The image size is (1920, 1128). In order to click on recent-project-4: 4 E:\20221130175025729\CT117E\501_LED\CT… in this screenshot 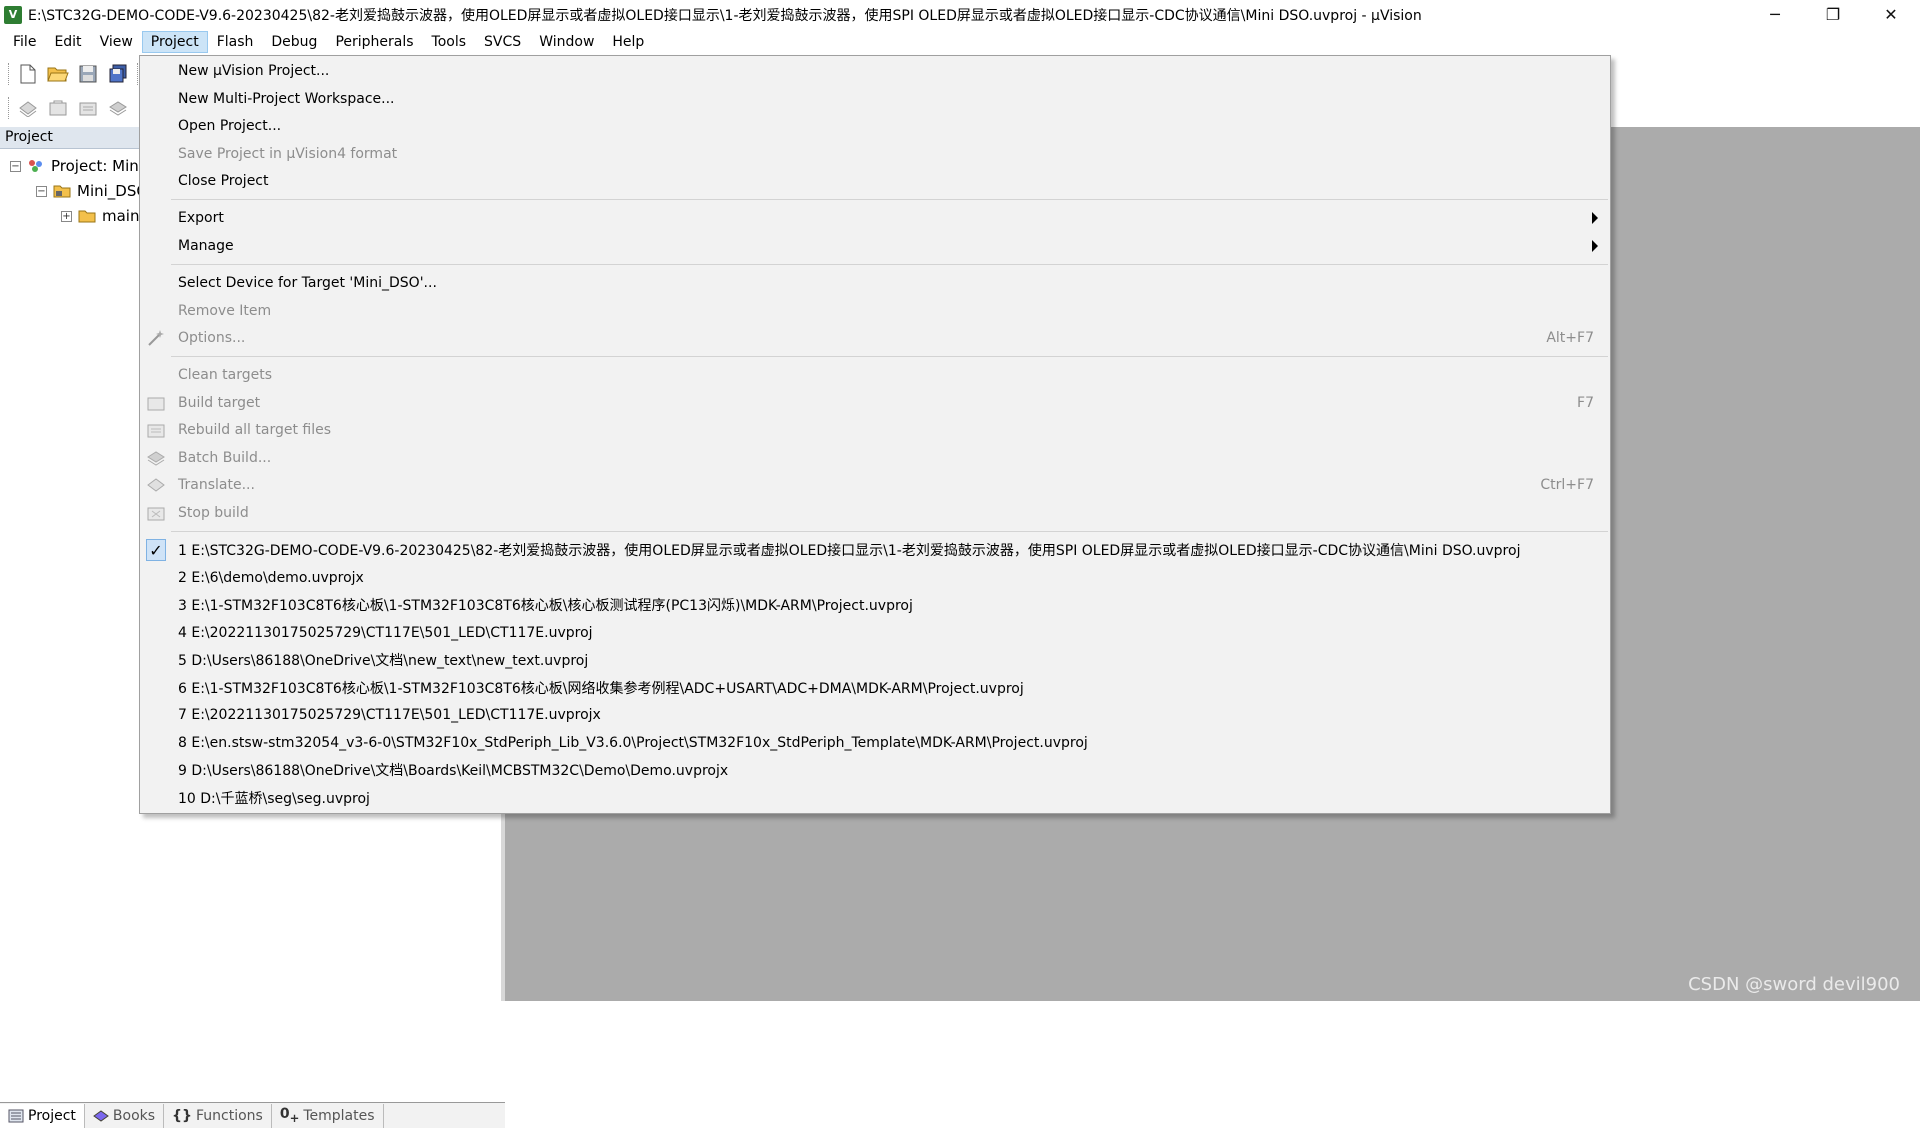, I will do `click(875, 633)`.